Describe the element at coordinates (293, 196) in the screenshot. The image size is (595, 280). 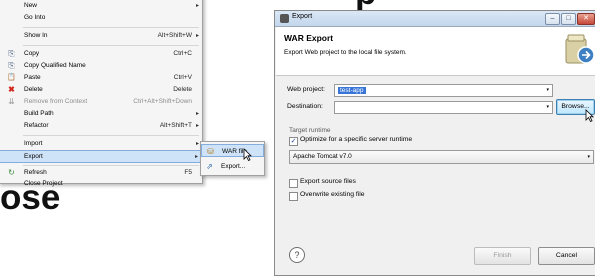
I see `overwrite-checkbox` at that location.